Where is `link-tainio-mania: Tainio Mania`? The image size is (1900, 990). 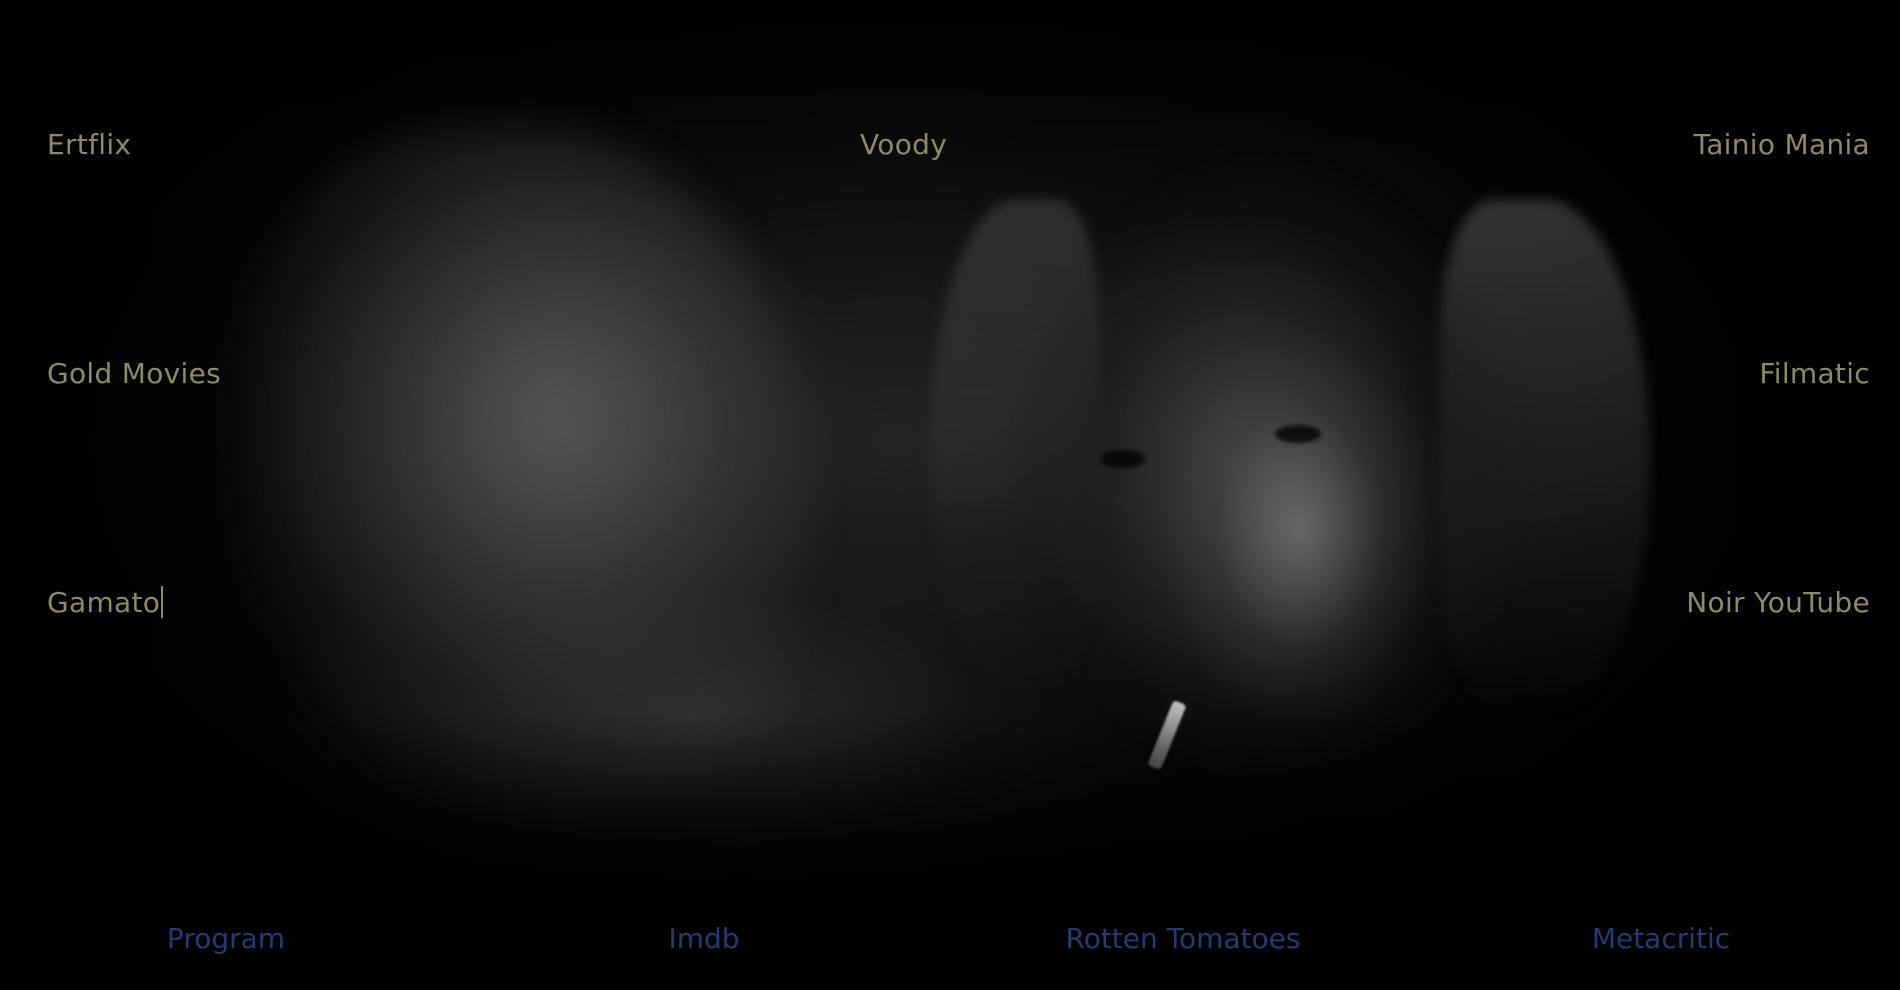 link-tainio-mania: Tainio Mania is located at coordinates (1781, 144).